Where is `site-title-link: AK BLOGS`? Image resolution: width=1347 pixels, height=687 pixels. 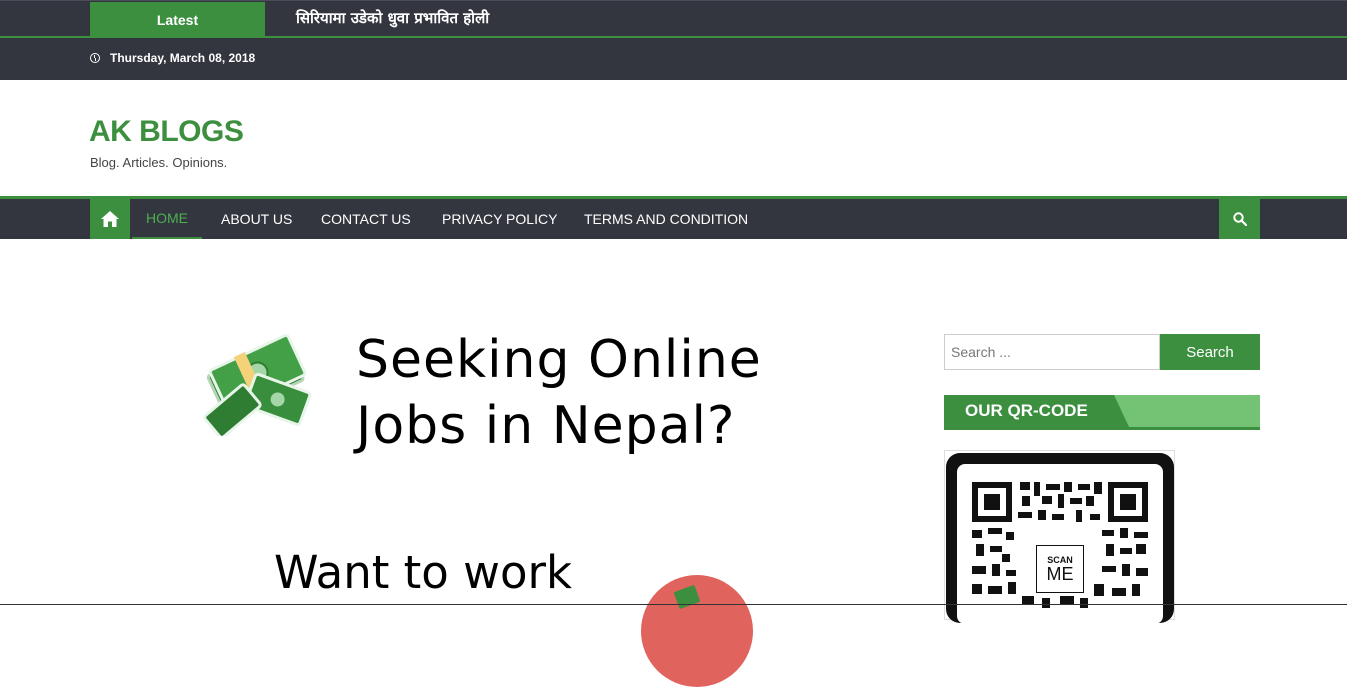
site-title-link: AK BLOGS is located at coordinates (166, 132).